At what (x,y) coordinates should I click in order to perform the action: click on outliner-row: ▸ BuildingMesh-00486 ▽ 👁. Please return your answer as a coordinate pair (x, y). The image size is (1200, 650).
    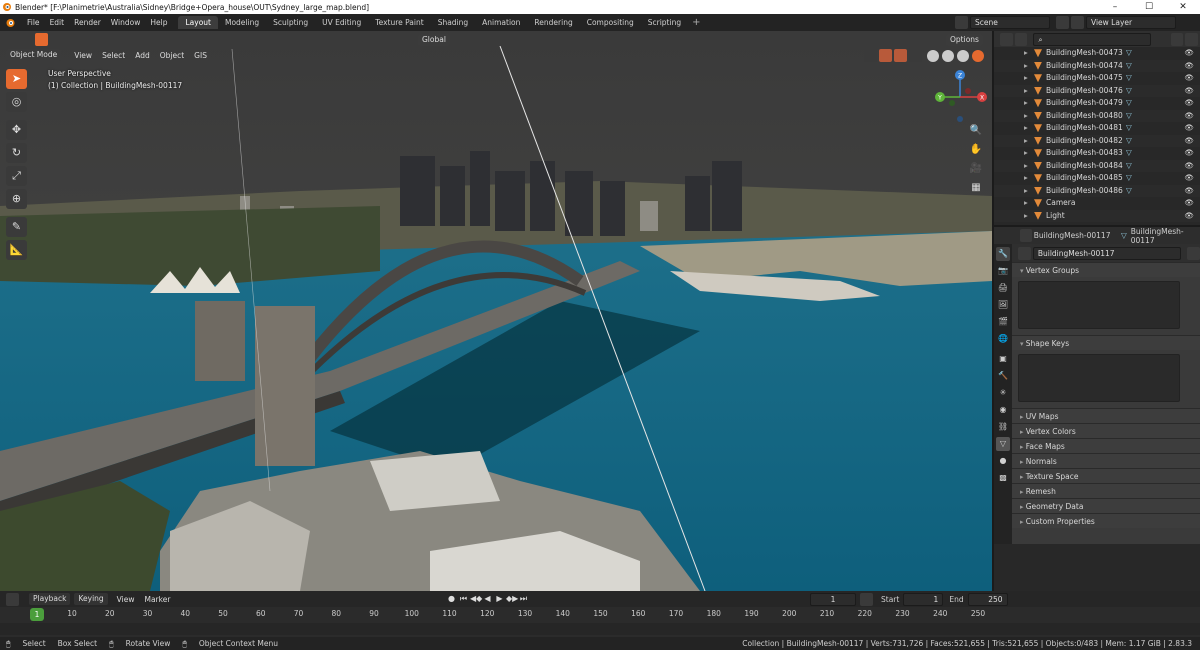
    Looking at the image, I should click on (1097, 191).